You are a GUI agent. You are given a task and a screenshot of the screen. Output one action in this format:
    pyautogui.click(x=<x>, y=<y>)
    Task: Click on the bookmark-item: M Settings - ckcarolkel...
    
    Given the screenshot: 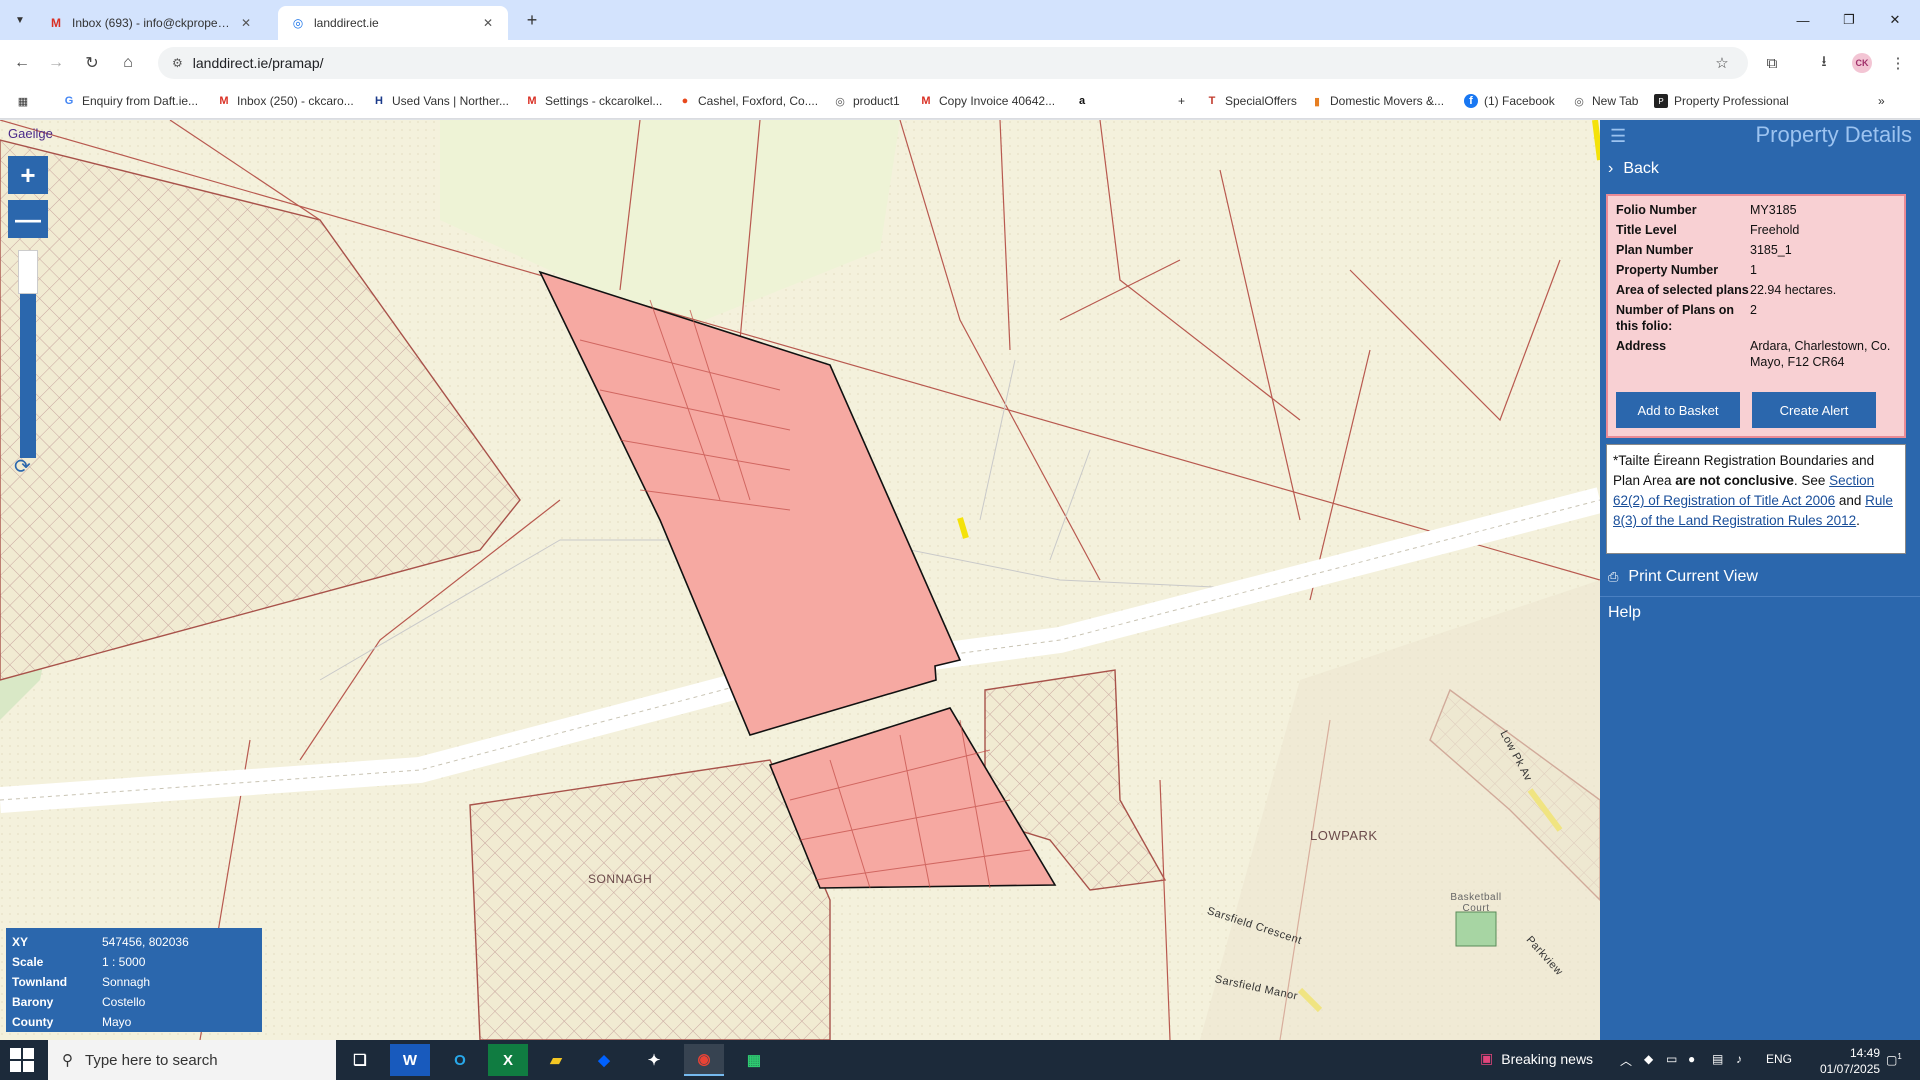 What is the action you would take?
    pyautogui.click(x=593, y=101)
    